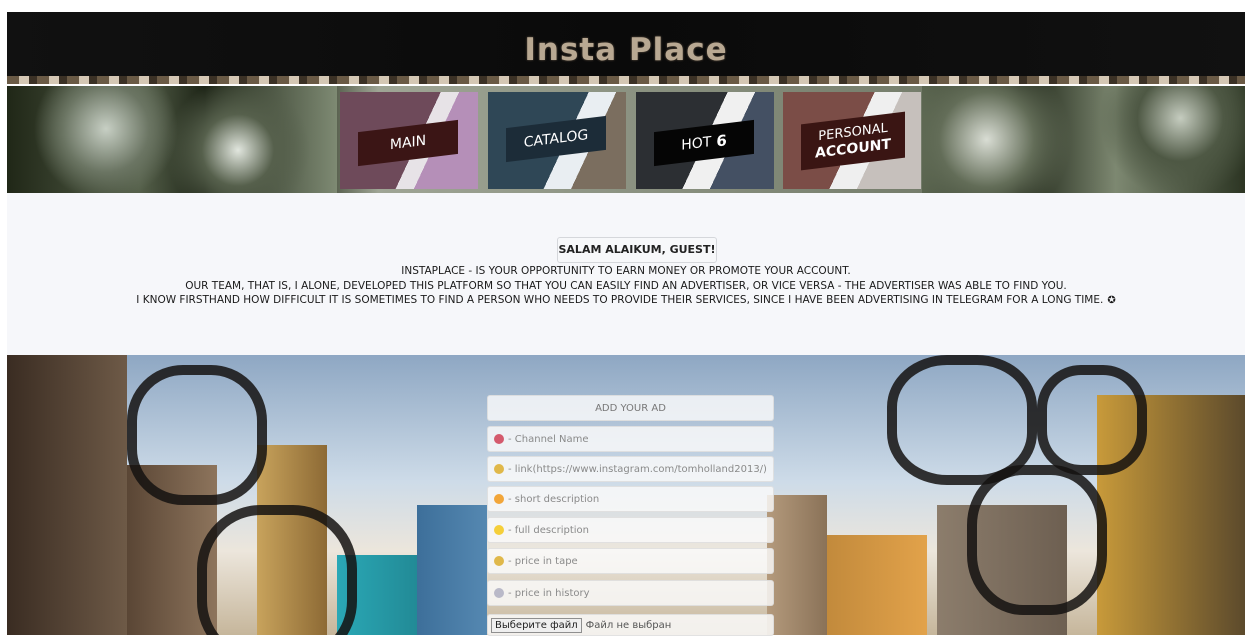 Image resolution: width=1245 pixels, height=636 pixels. What do you see at coordinates (630, 530) in the screenshot?
I see `full-description-input: - full description` at bounding box center [630, 530].